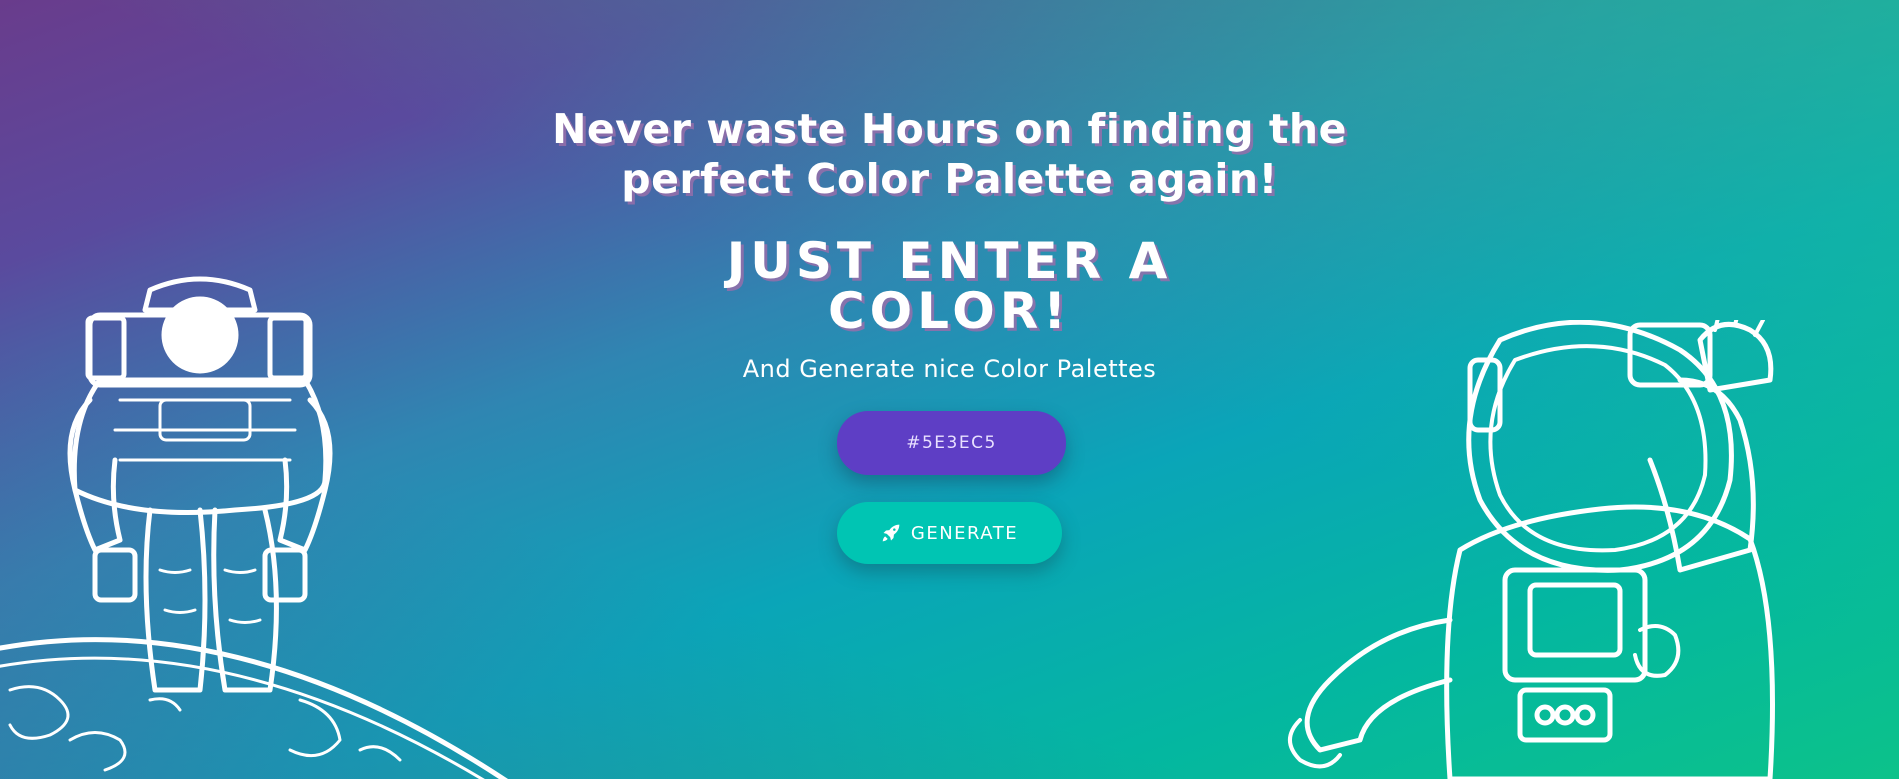 Image resolution: width=1899 pixels, height=779 pixels. Describe the element at coordinates (951, 443) in the screenshot. I see `color-hex-input` at that location.